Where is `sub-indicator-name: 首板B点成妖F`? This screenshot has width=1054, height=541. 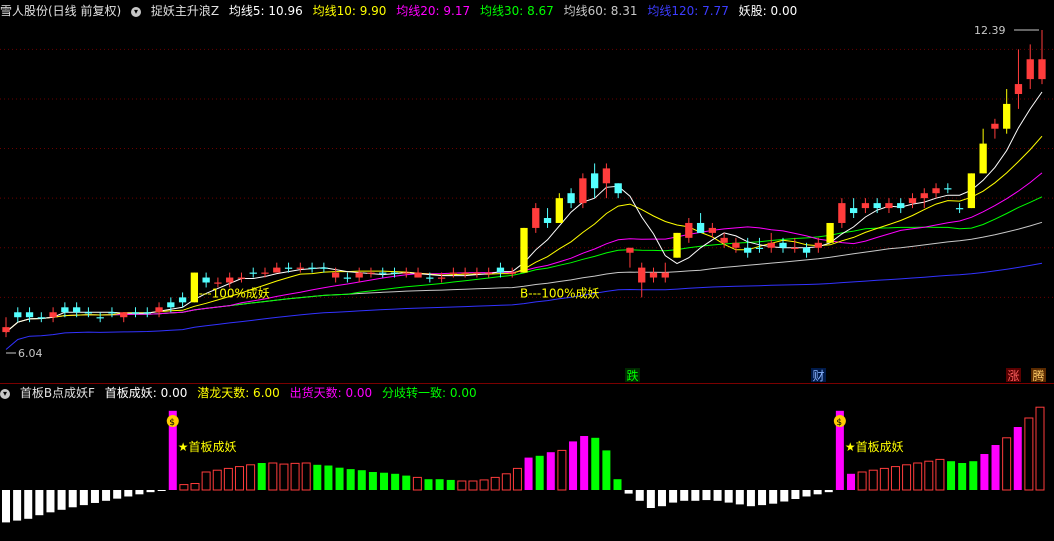
sub-indicator-name: 首板B点成妖F is located at coordinates (57, 393).